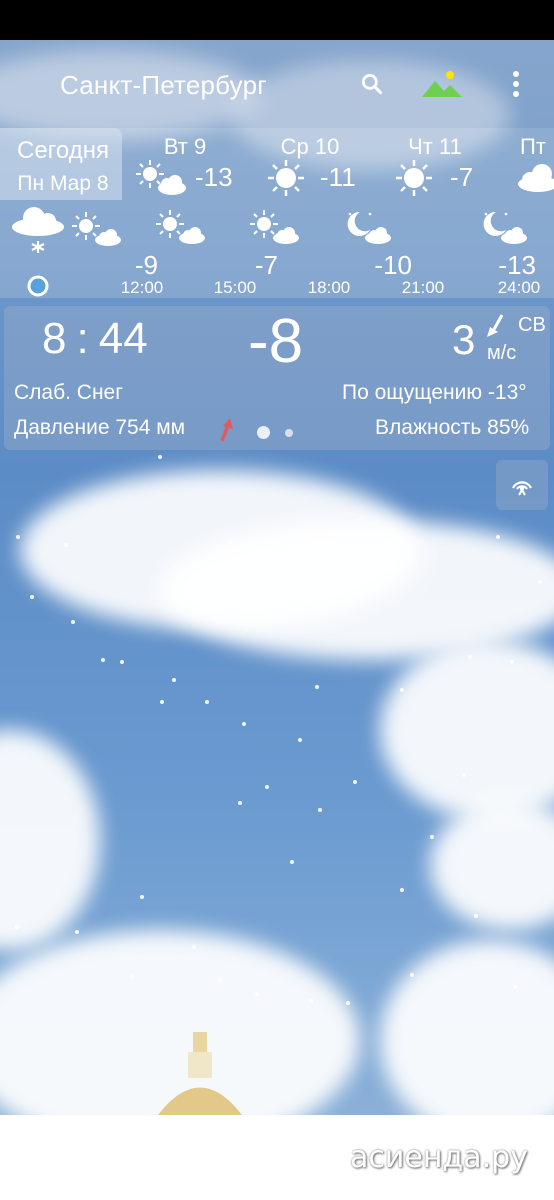 This screenshot has height=1200, width=554. I want to click on day-tab-label: Вт 9, so click(185, 147).